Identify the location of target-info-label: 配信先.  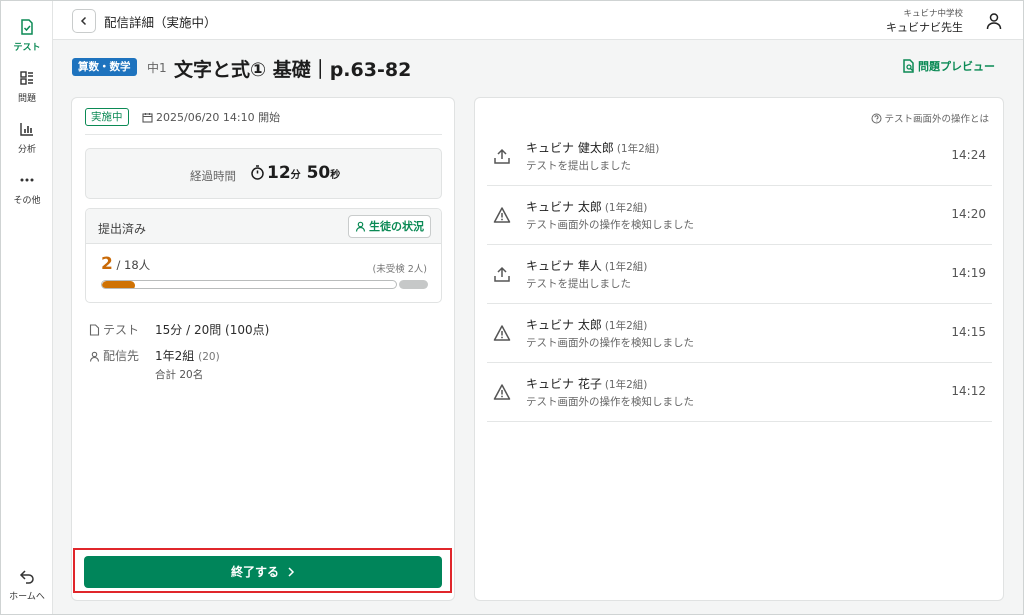
(119, 355).